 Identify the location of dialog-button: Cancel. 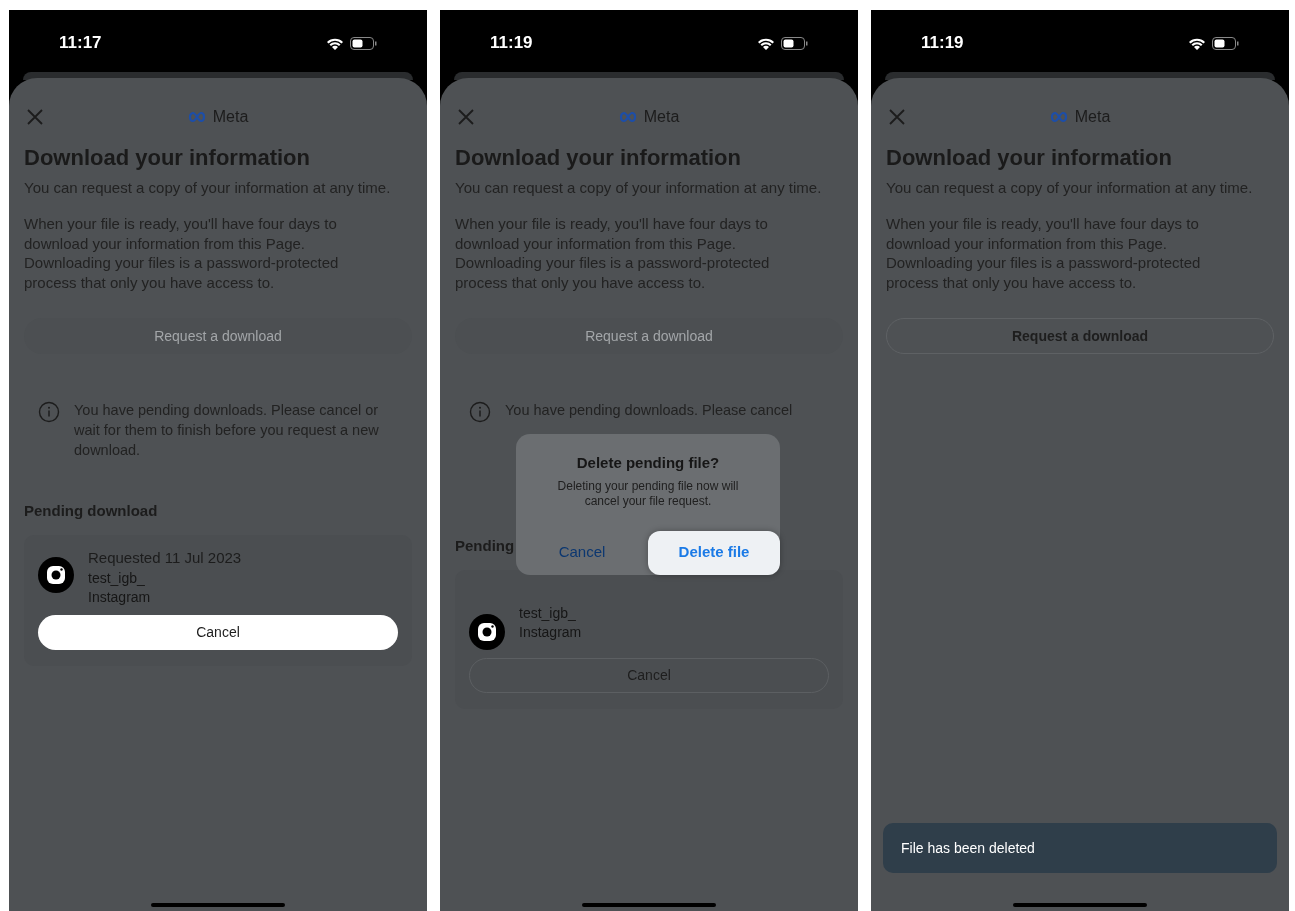
(582, 552).